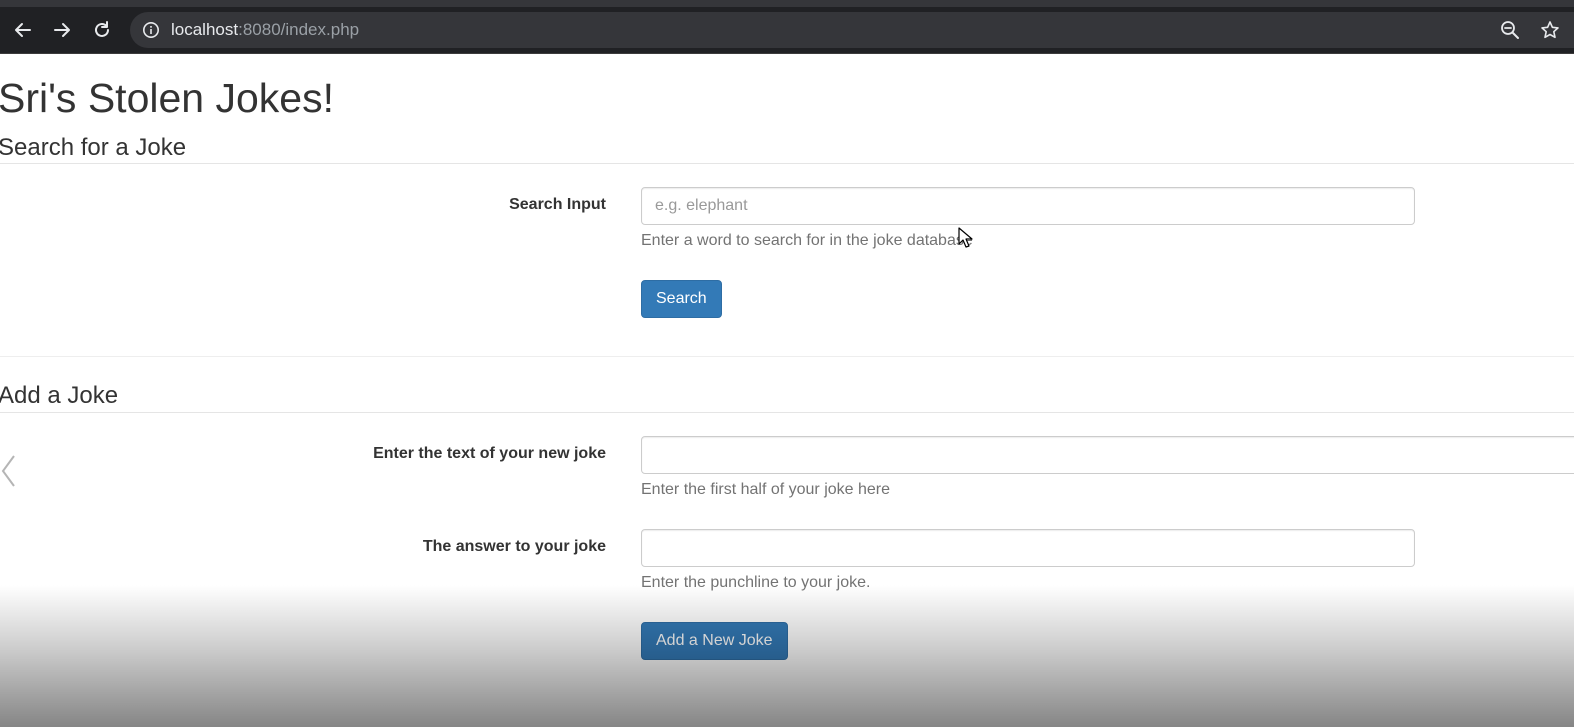  Describe the element at coordinates (787, 412) in the screenshot. I see `add-heading-divider` at that location.